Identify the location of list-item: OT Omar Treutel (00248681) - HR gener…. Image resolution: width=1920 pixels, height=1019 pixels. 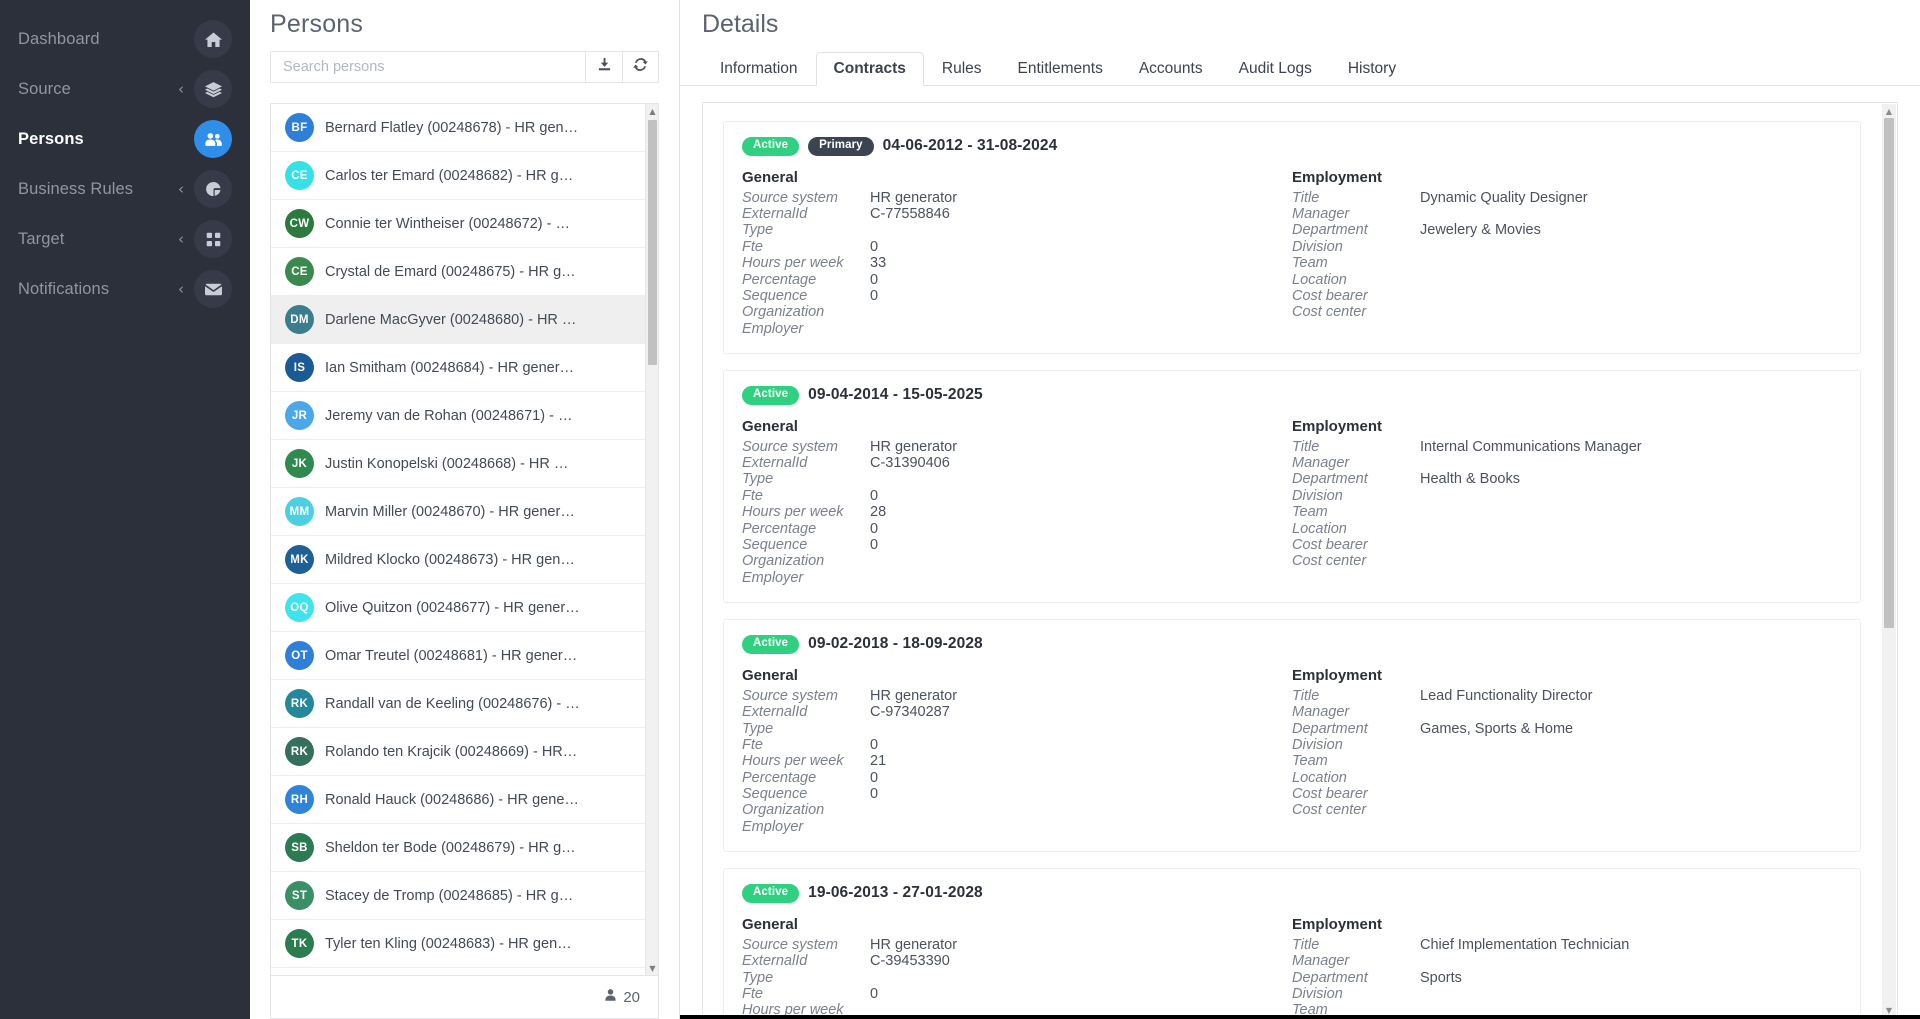
(464, 656).